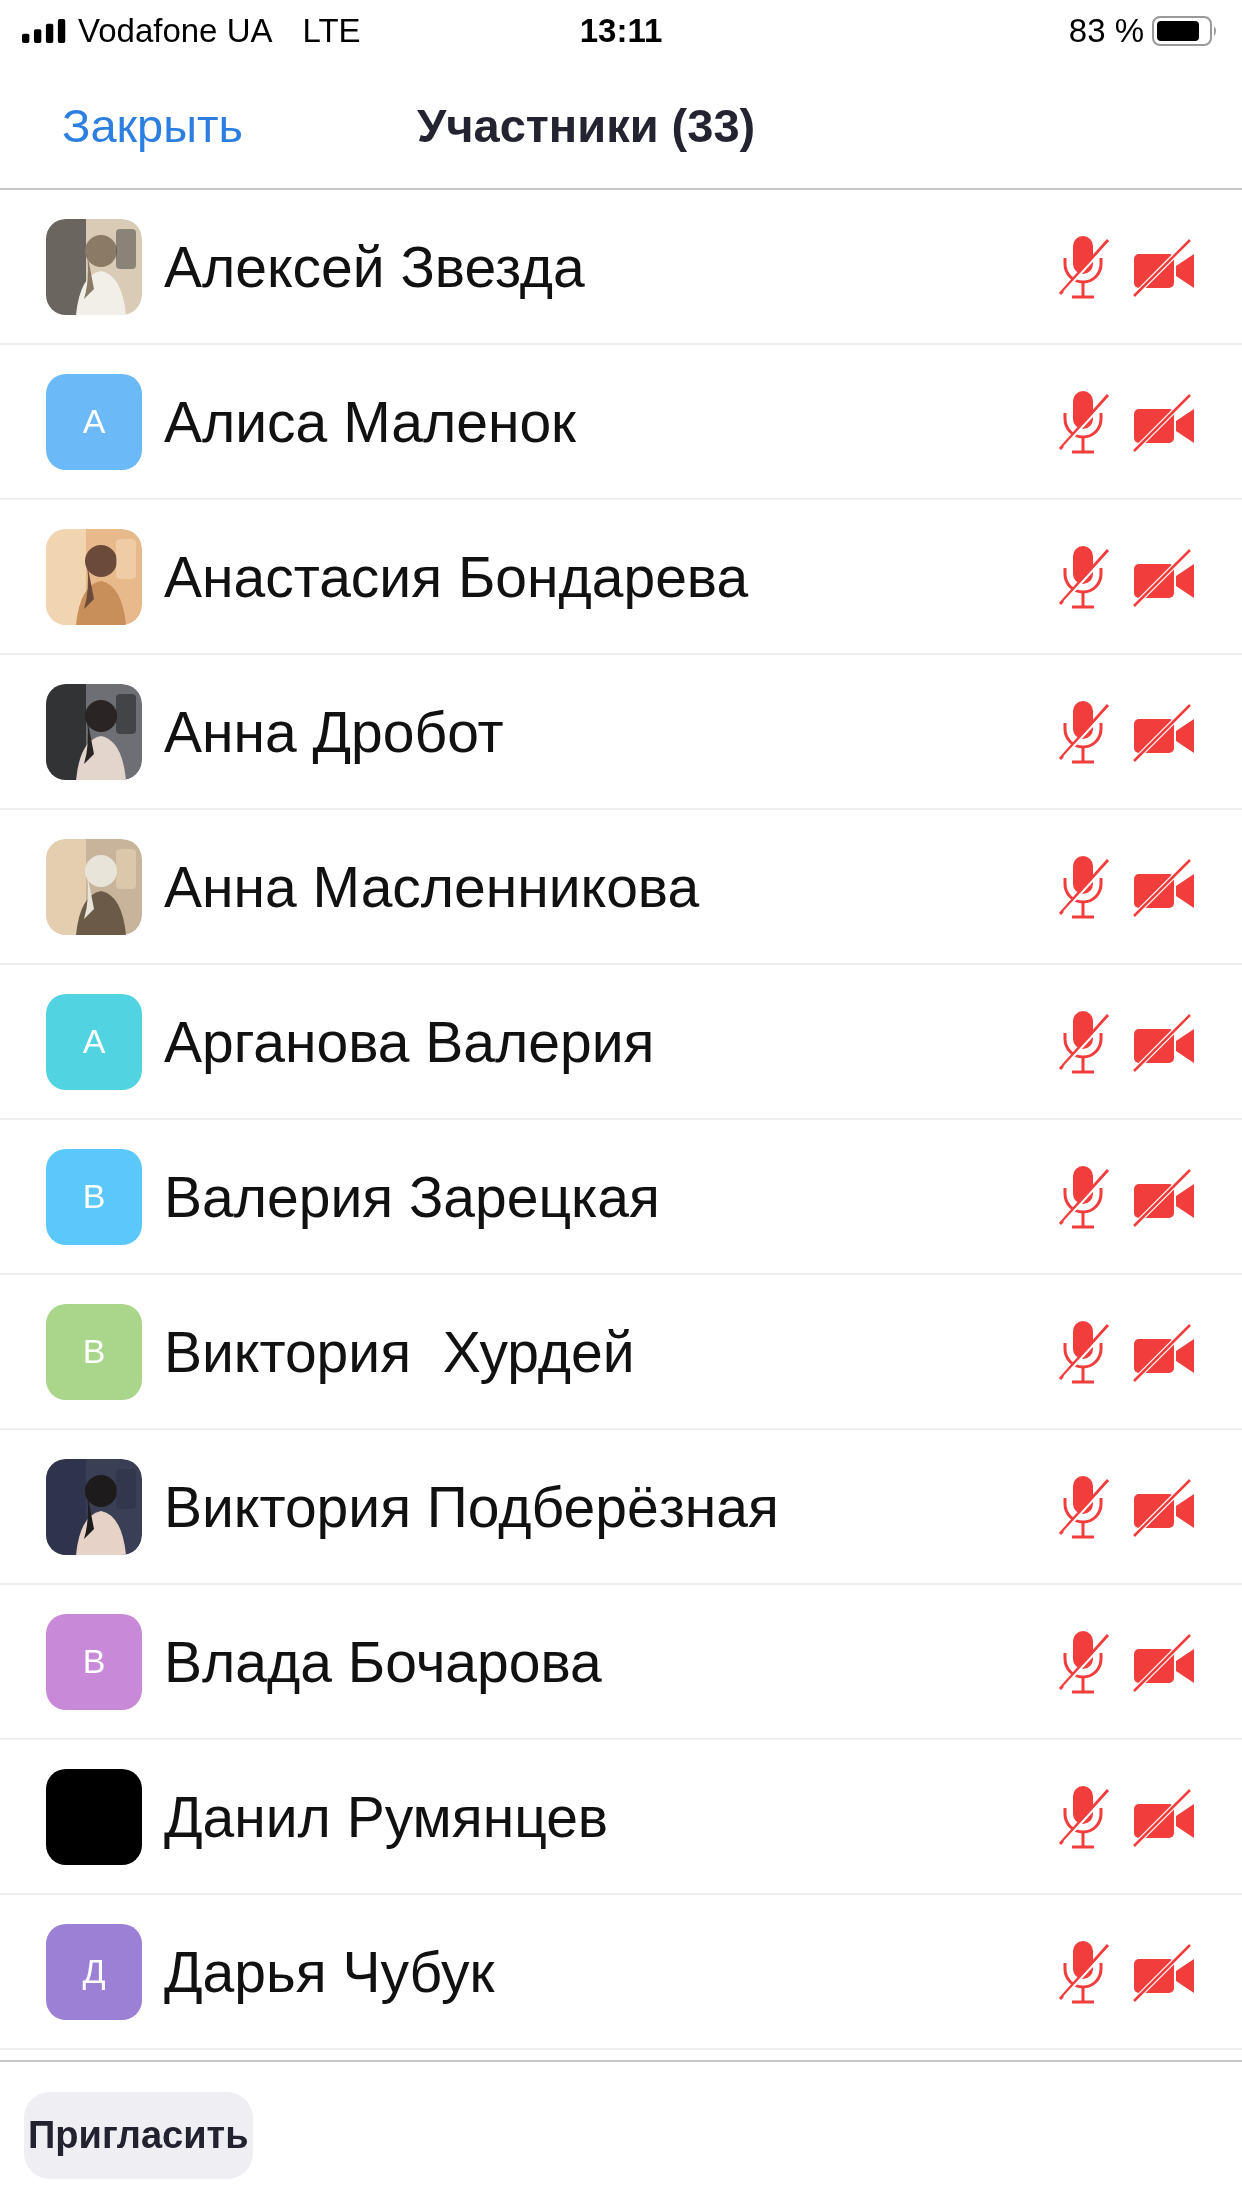 This screenshot has height=2208, width=1242. I want to click on participant-name: Виктория Хурдей, so click(610, 1351).